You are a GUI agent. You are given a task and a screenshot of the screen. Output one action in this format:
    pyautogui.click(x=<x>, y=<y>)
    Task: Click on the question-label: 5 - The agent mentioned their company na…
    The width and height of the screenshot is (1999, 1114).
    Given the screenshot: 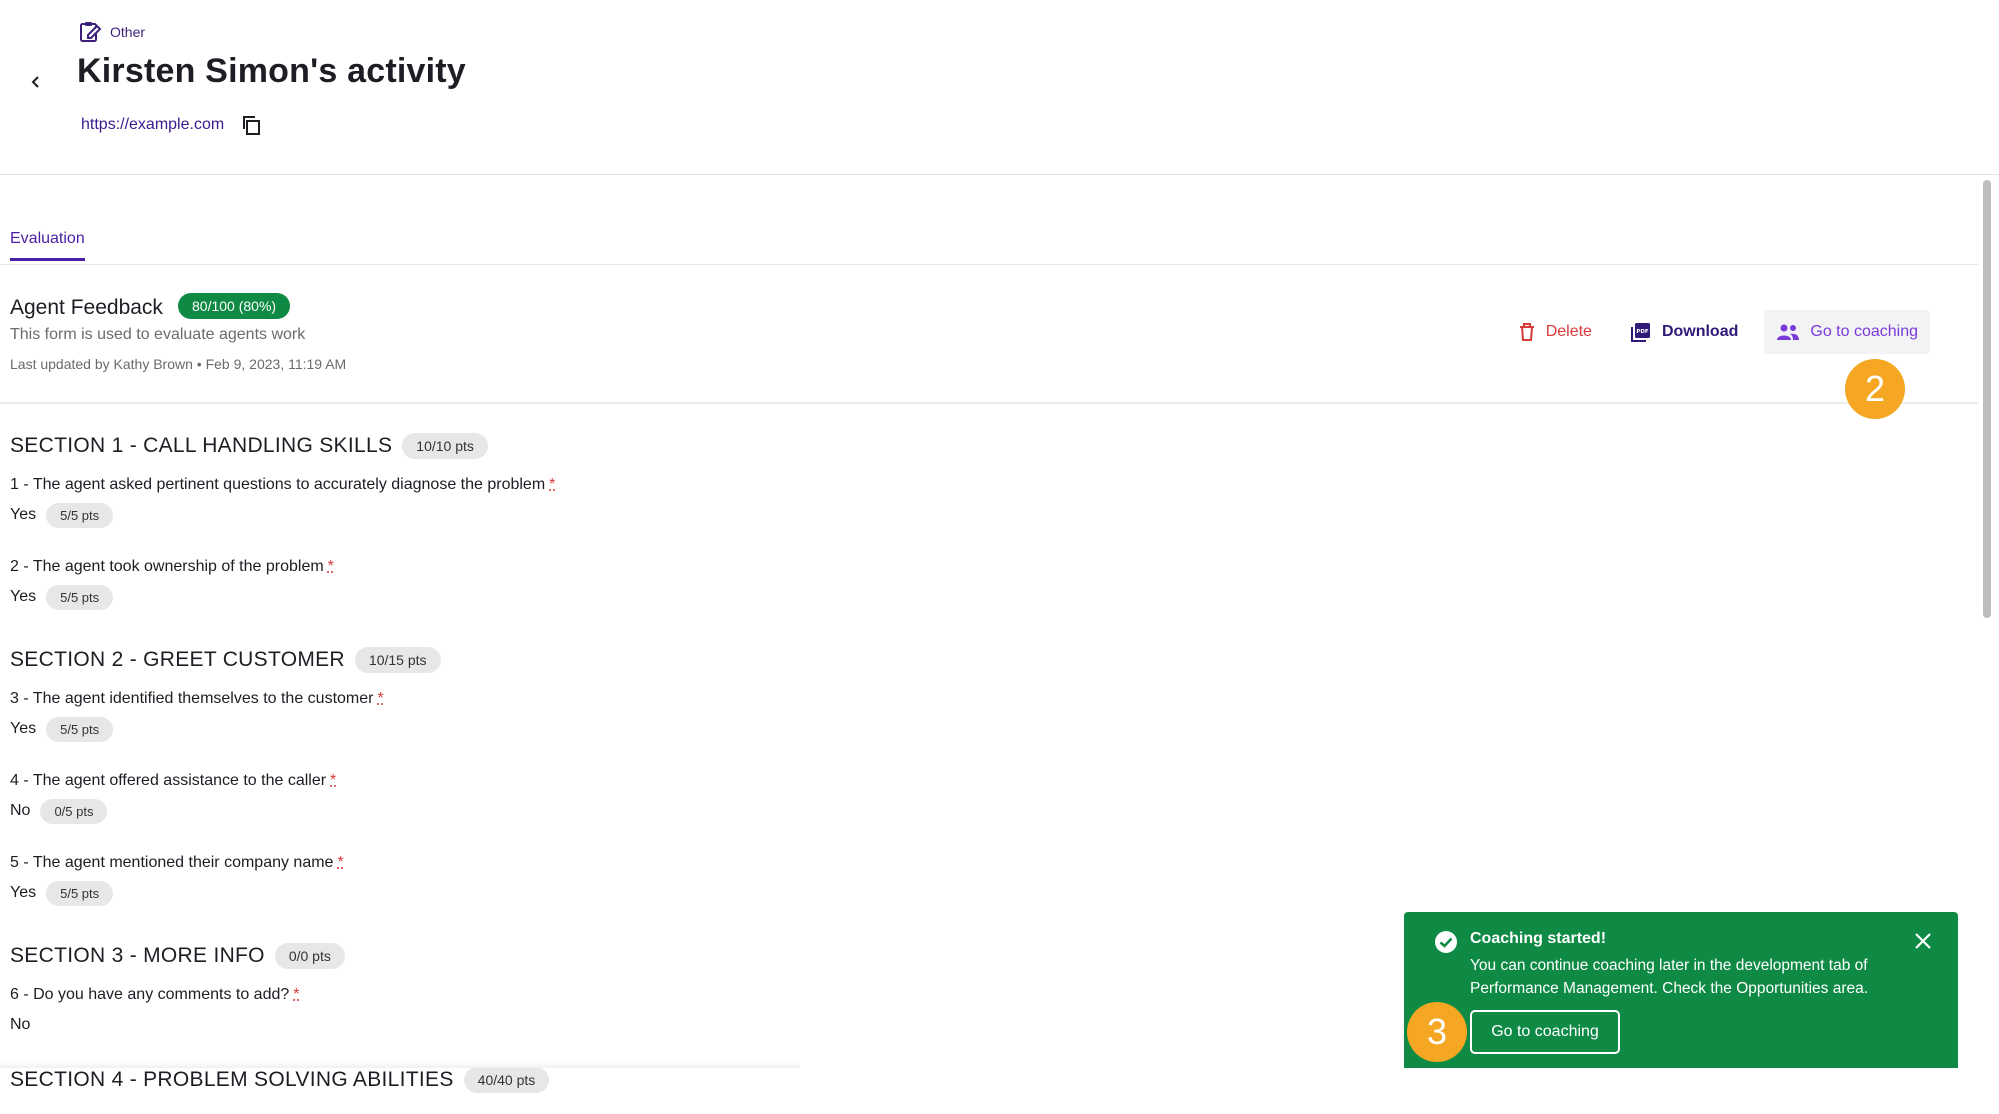 What is the action you would take?
    pyautogui.click(x=171, y=862)
    